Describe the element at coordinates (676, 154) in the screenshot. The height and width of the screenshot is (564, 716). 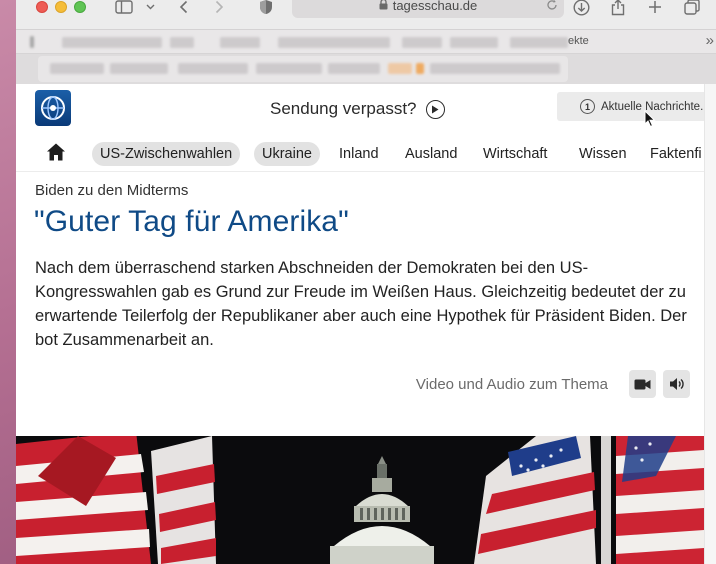
I see `nav-item-faktenfinder: Faktenfi` at that location.